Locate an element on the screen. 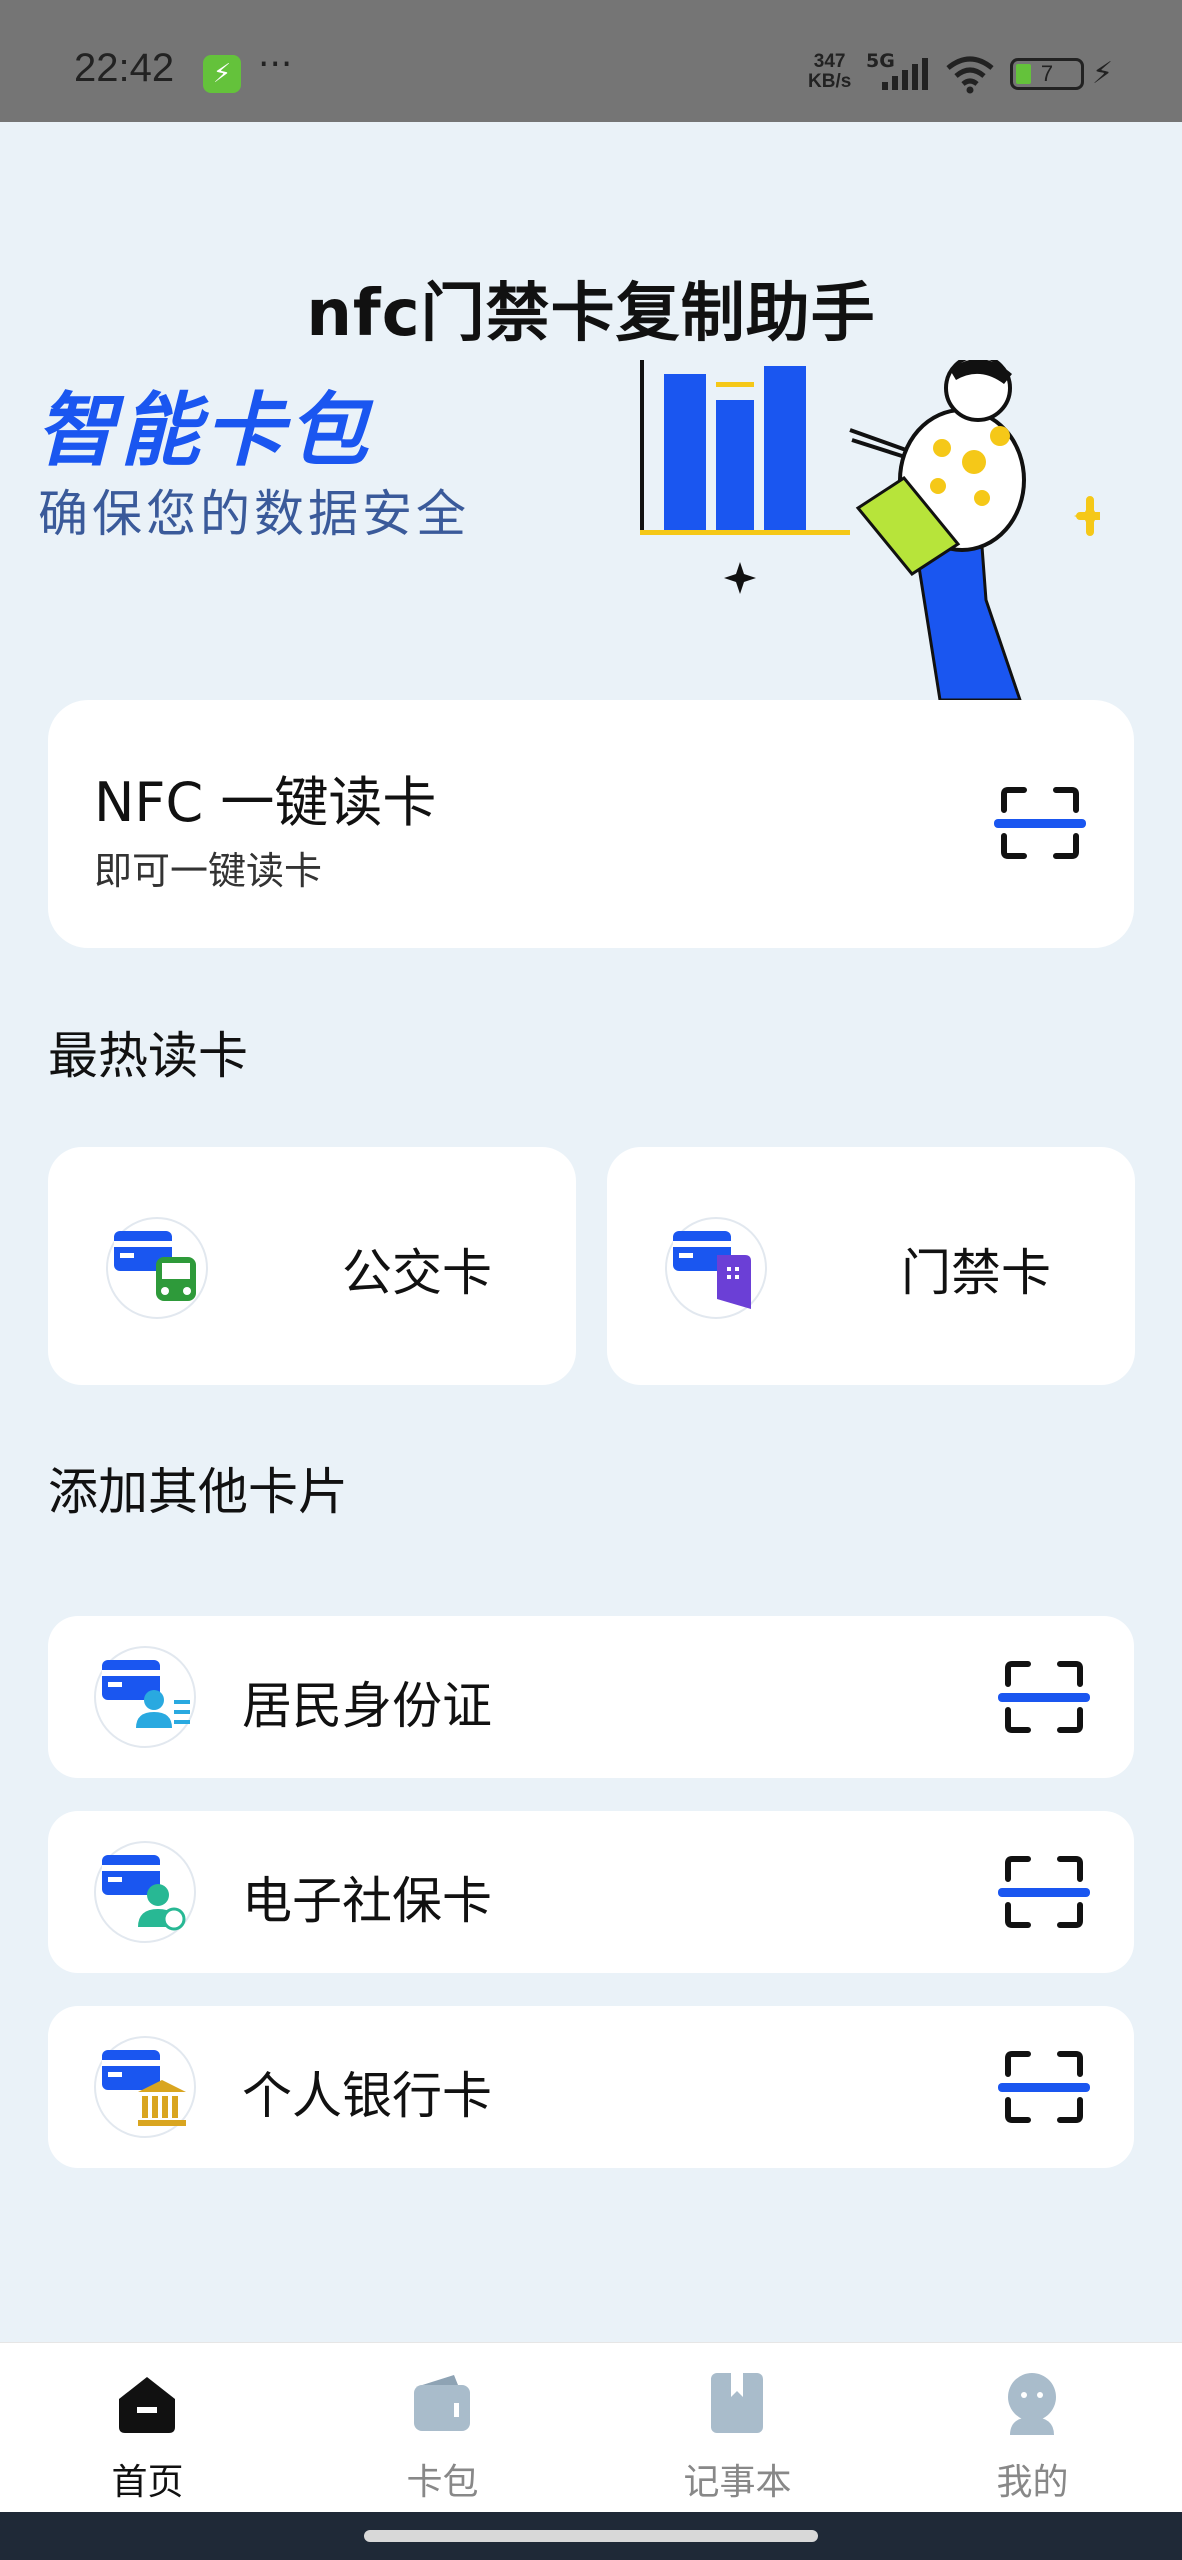 The image size is (1182, 2560). tab-wallet: 卡包 is located at coordinates (442, 2428).